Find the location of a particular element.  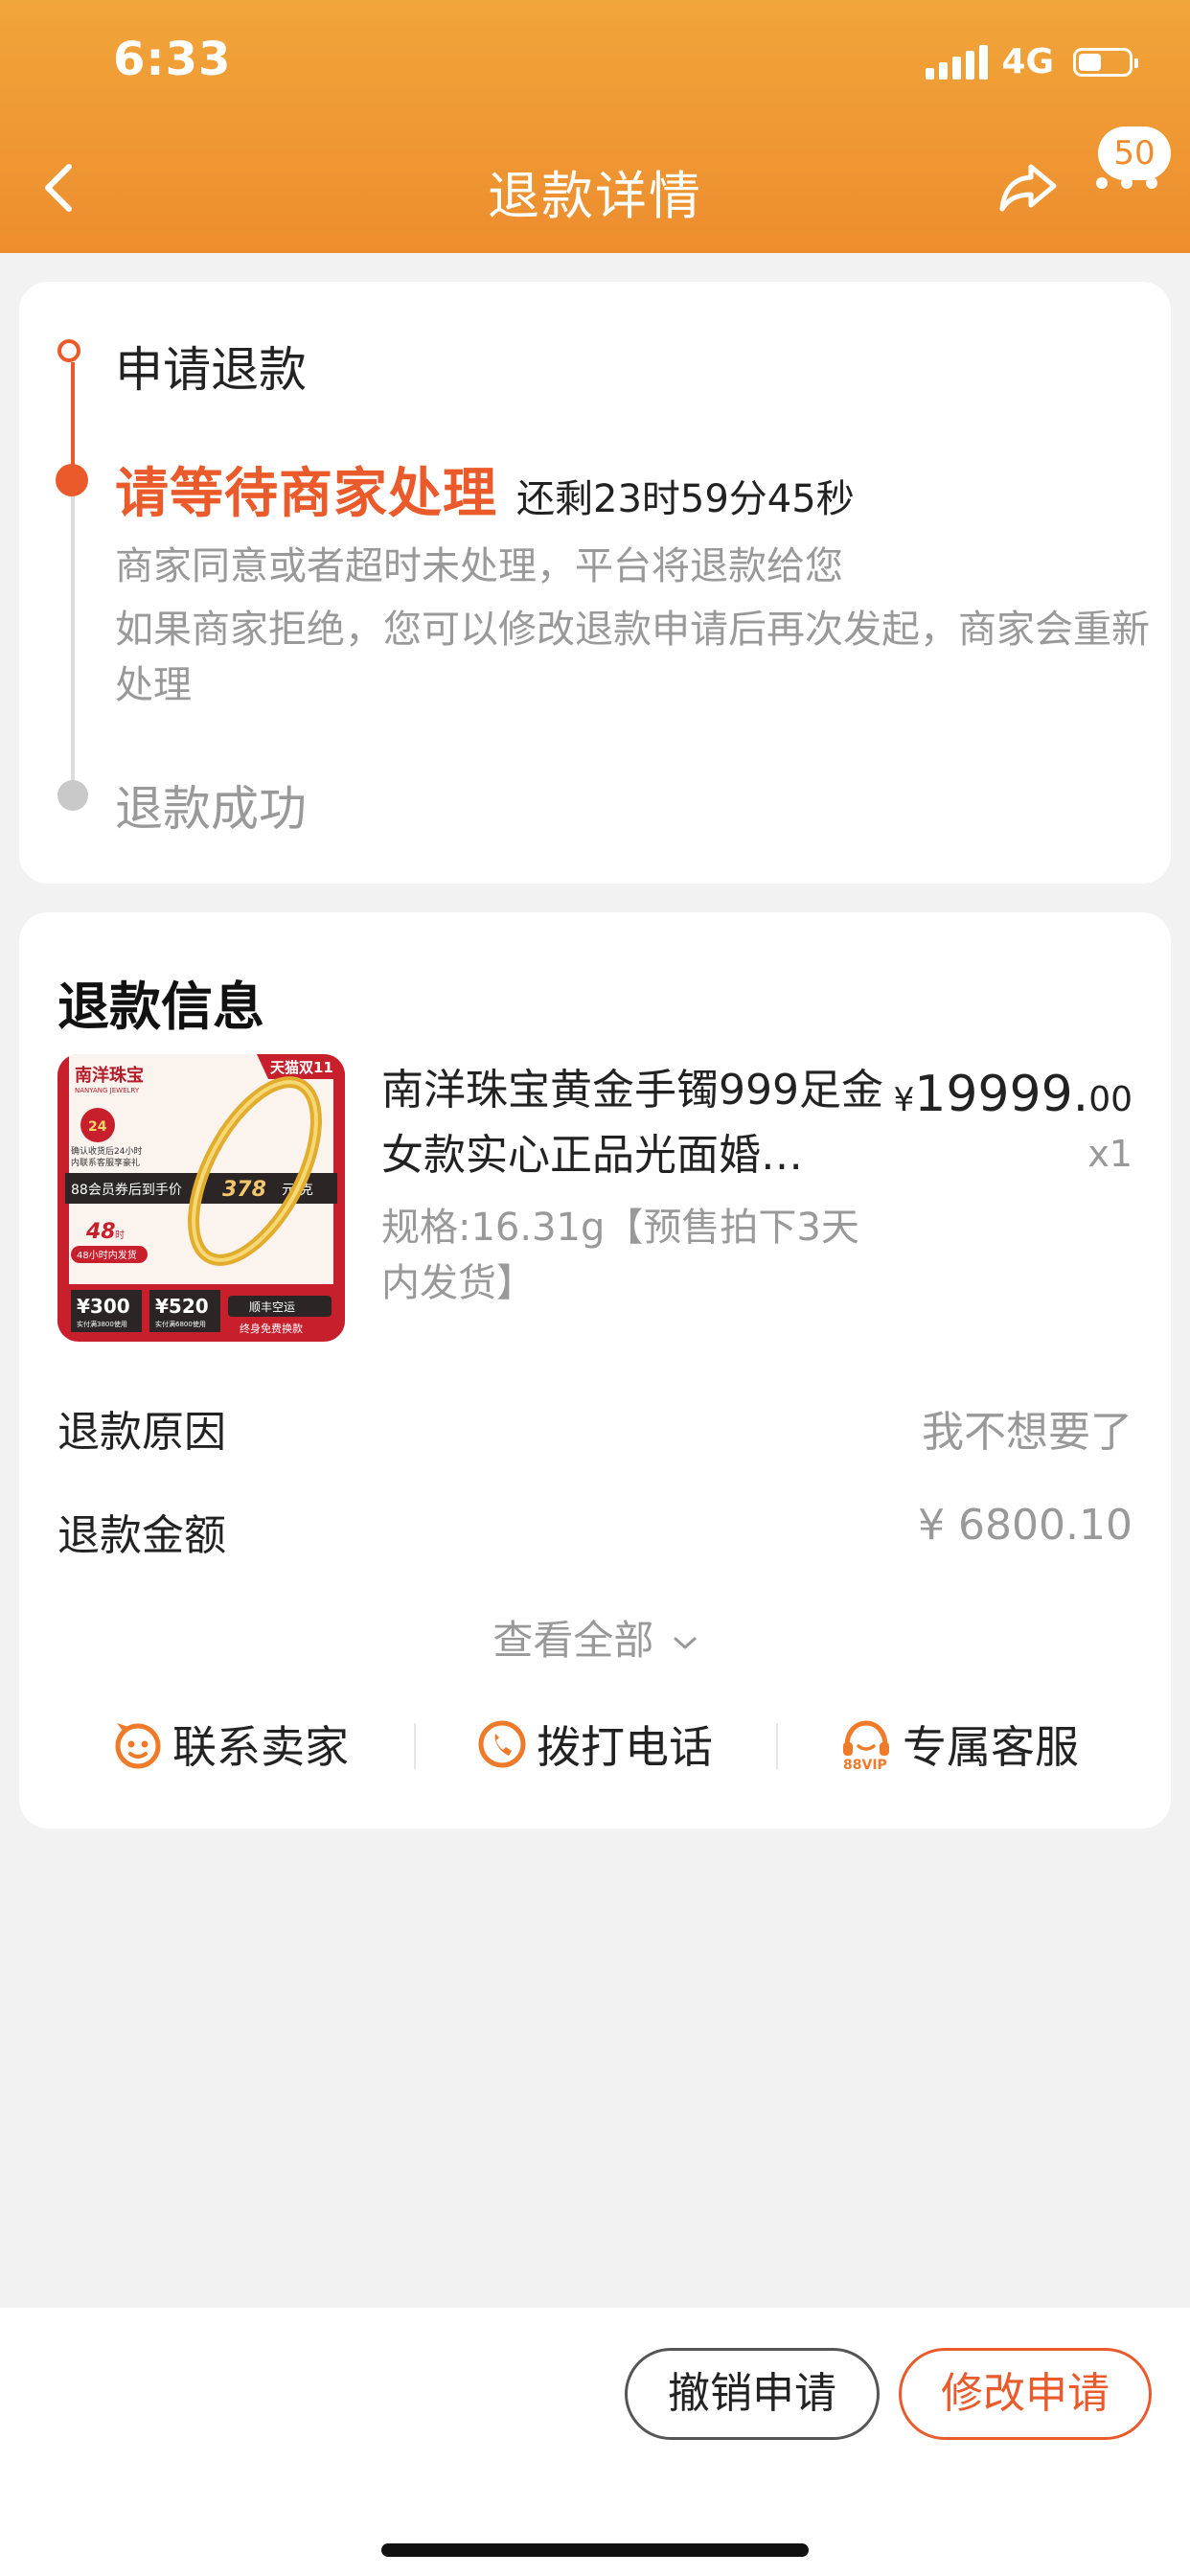

svg-text: ¥520 is located at coordinates (182, 1306).